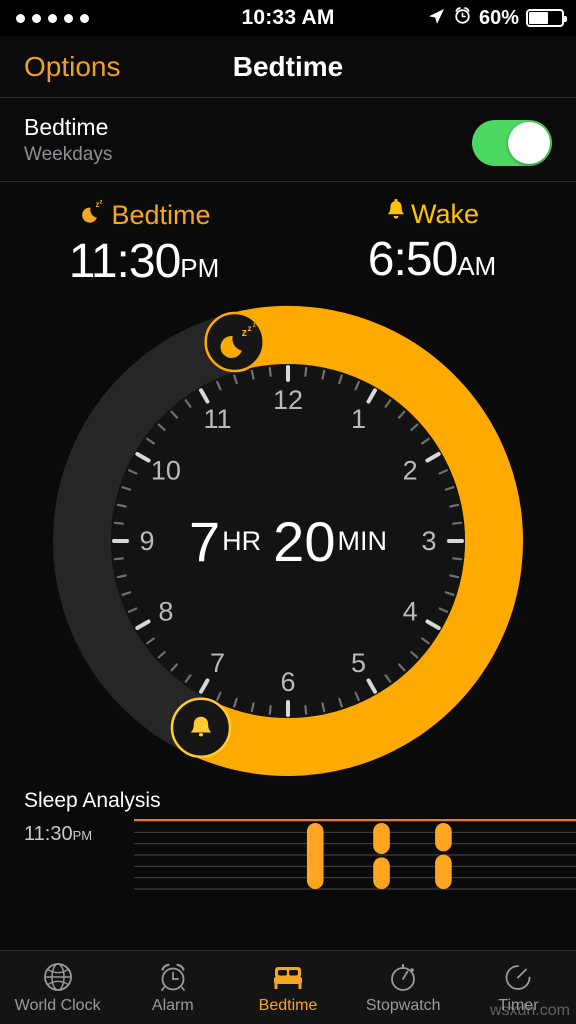  What do you see at coordinates (161, 214) in the screenshot?
I see `bedtime-summary-label: Bedtime` at bounding box center [161, 214].